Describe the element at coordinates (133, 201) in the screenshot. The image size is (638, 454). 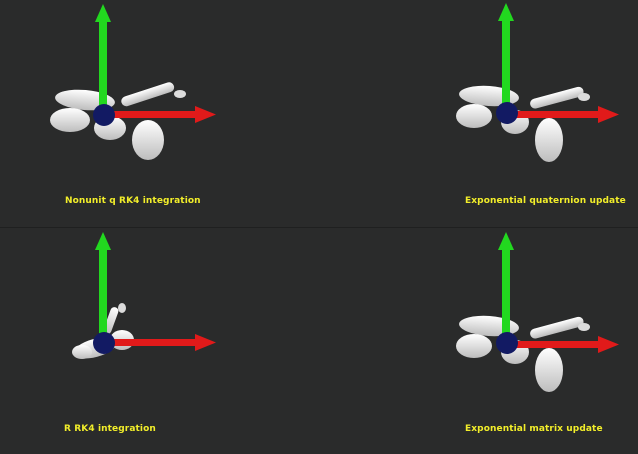
I see `panel-caption: Nonunit q RK4 integration` at that location.